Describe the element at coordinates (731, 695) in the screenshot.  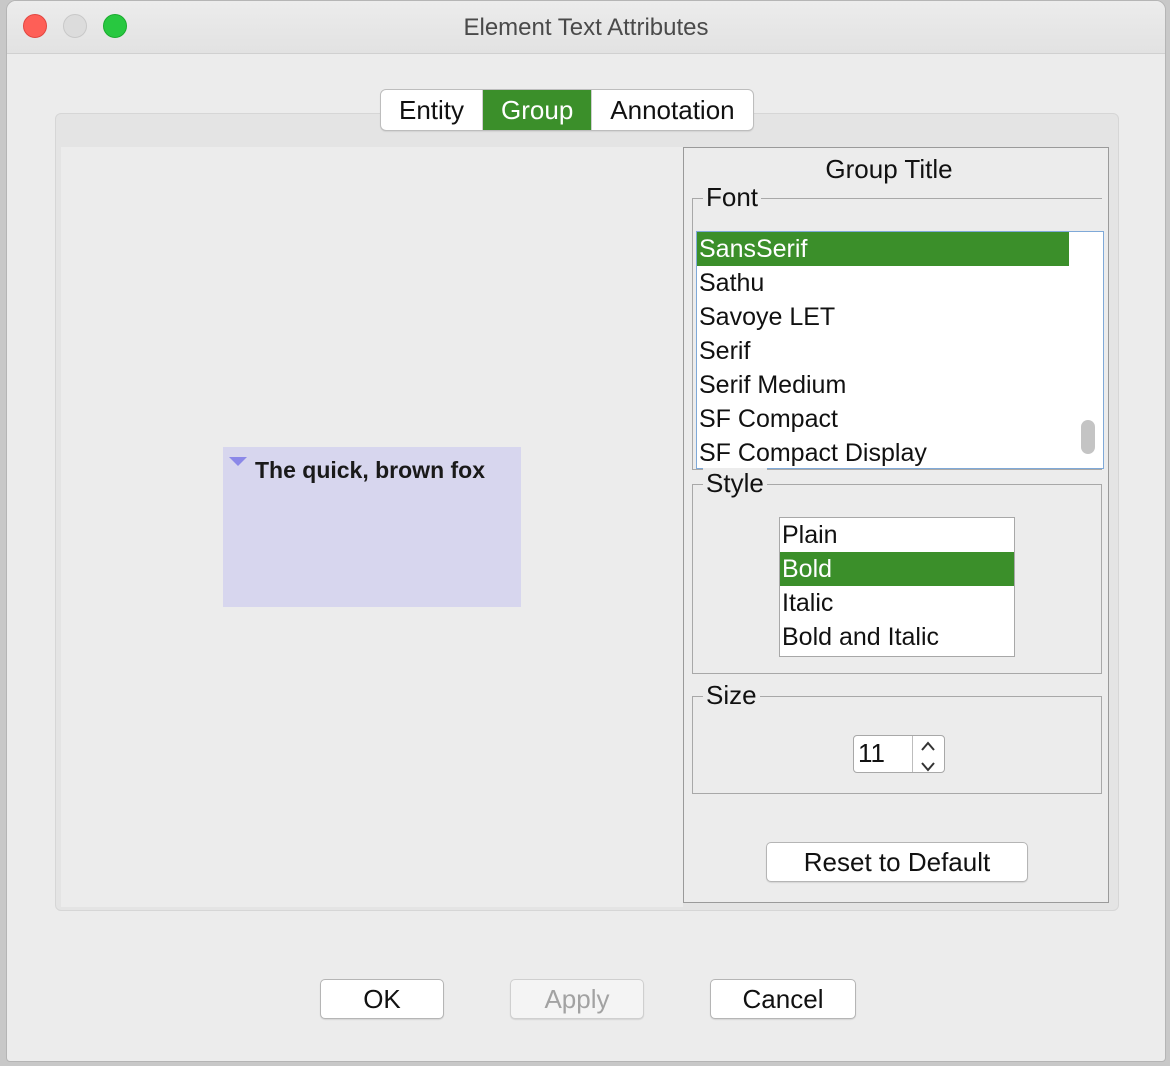
I see `size-legend: Size` at that location.